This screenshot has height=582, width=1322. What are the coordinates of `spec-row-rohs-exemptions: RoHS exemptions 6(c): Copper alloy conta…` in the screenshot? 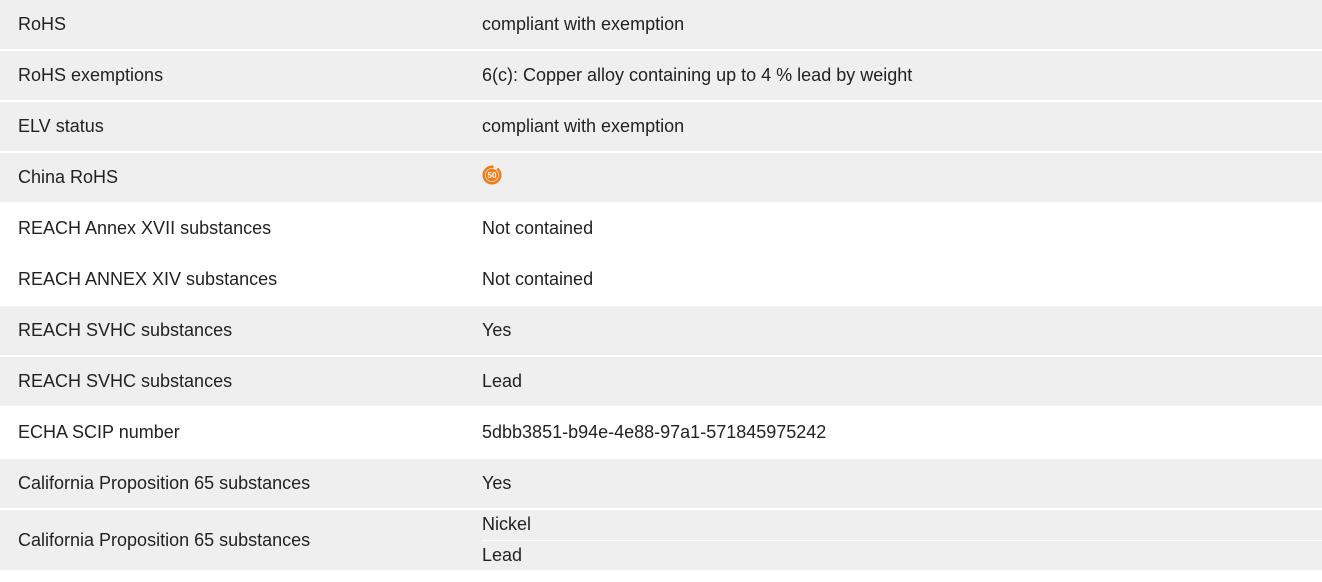 It's located at (661, 76).